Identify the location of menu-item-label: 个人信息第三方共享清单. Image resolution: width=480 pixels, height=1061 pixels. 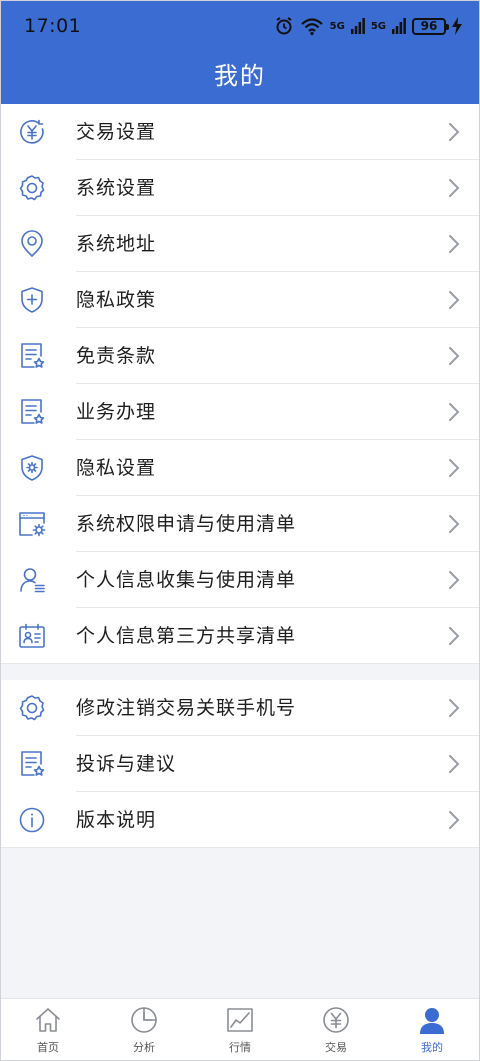
(186, 636).